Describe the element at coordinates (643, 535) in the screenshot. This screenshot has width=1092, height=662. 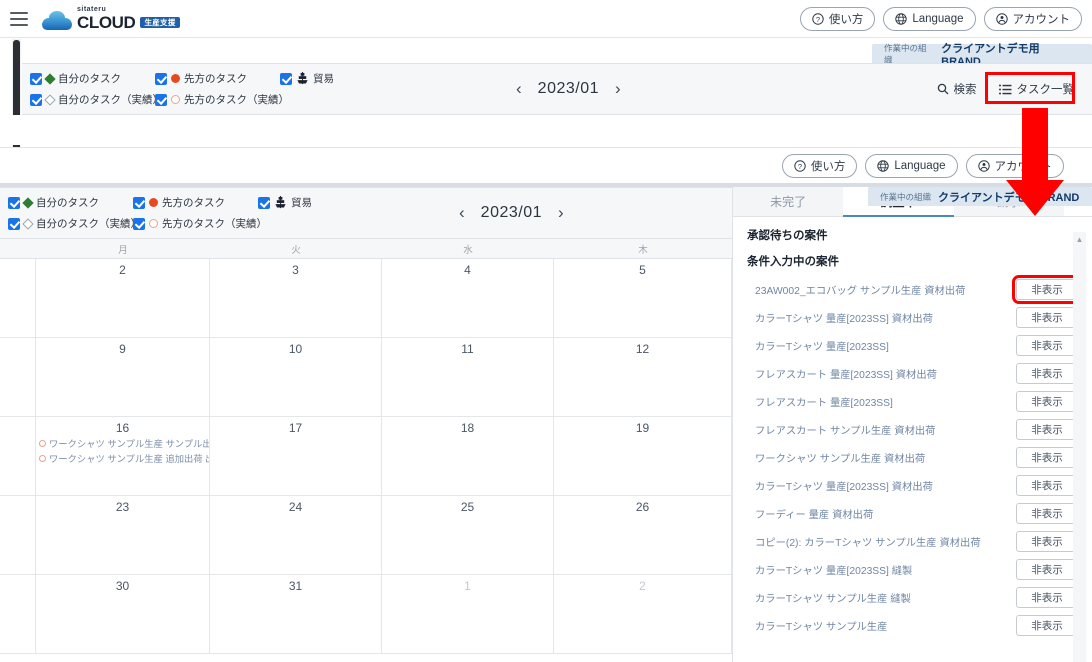
I see `calendar-cell: 26` at that location.